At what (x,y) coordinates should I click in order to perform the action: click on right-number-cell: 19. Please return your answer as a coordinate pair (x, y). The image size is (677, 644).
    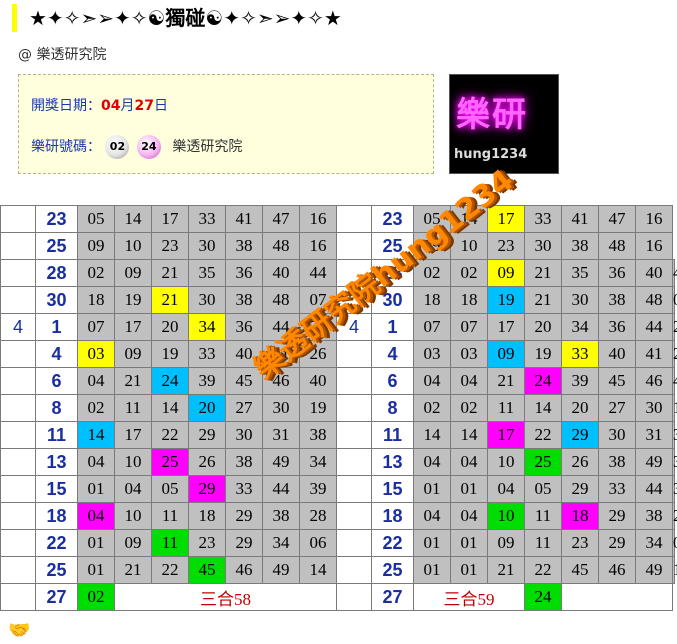
    Looking at the image, I should click on (674, 408).